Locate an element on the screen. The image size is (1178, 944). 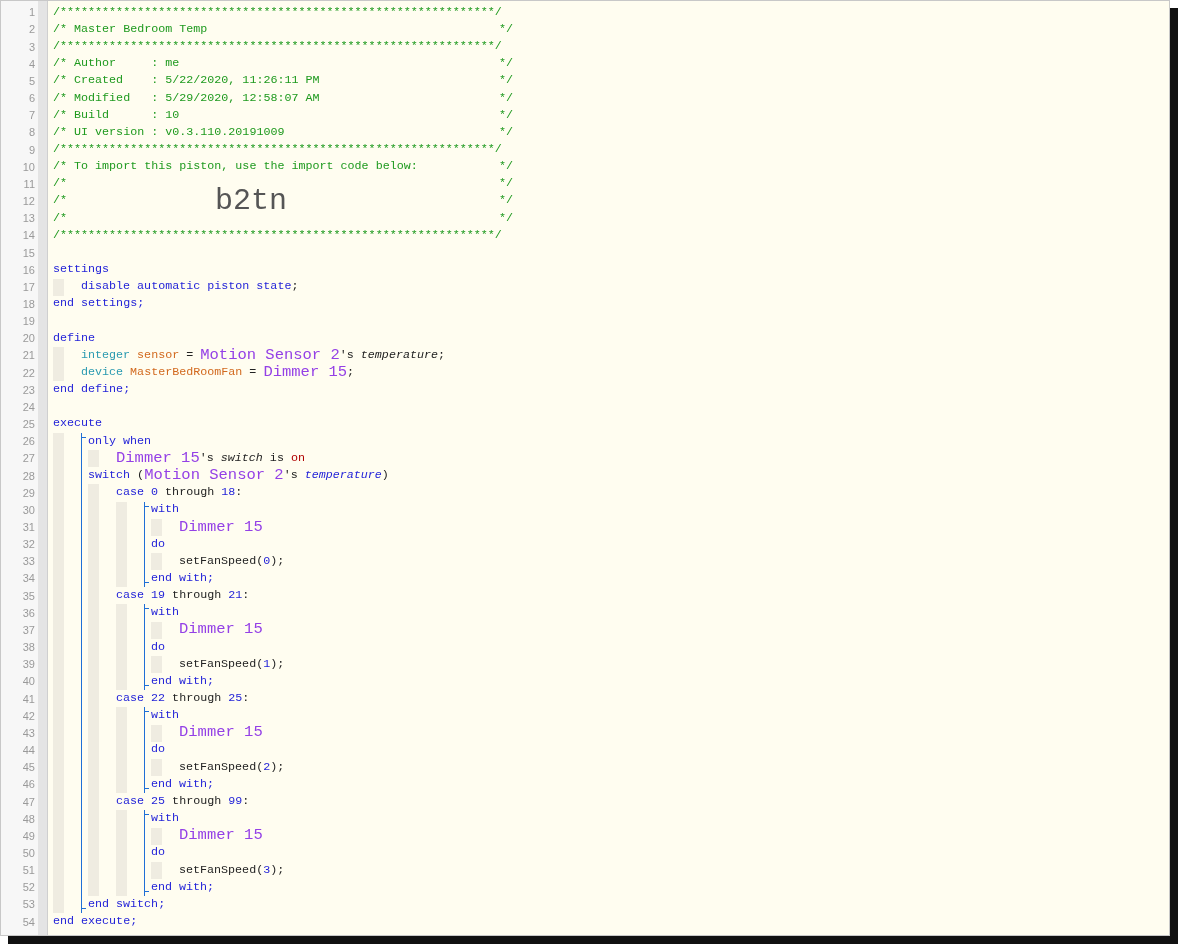
line-number: 41 is located at coordinates (28, 699).